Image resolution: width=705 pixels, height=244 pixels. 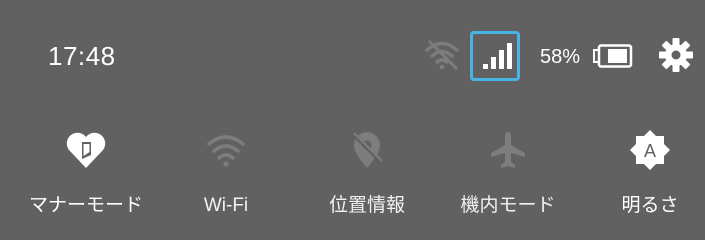 What do you see at coordinates (645, 178) in the screenshot?
I see `tile-brightness: A 明るさ` at bounding box center [645, 178].